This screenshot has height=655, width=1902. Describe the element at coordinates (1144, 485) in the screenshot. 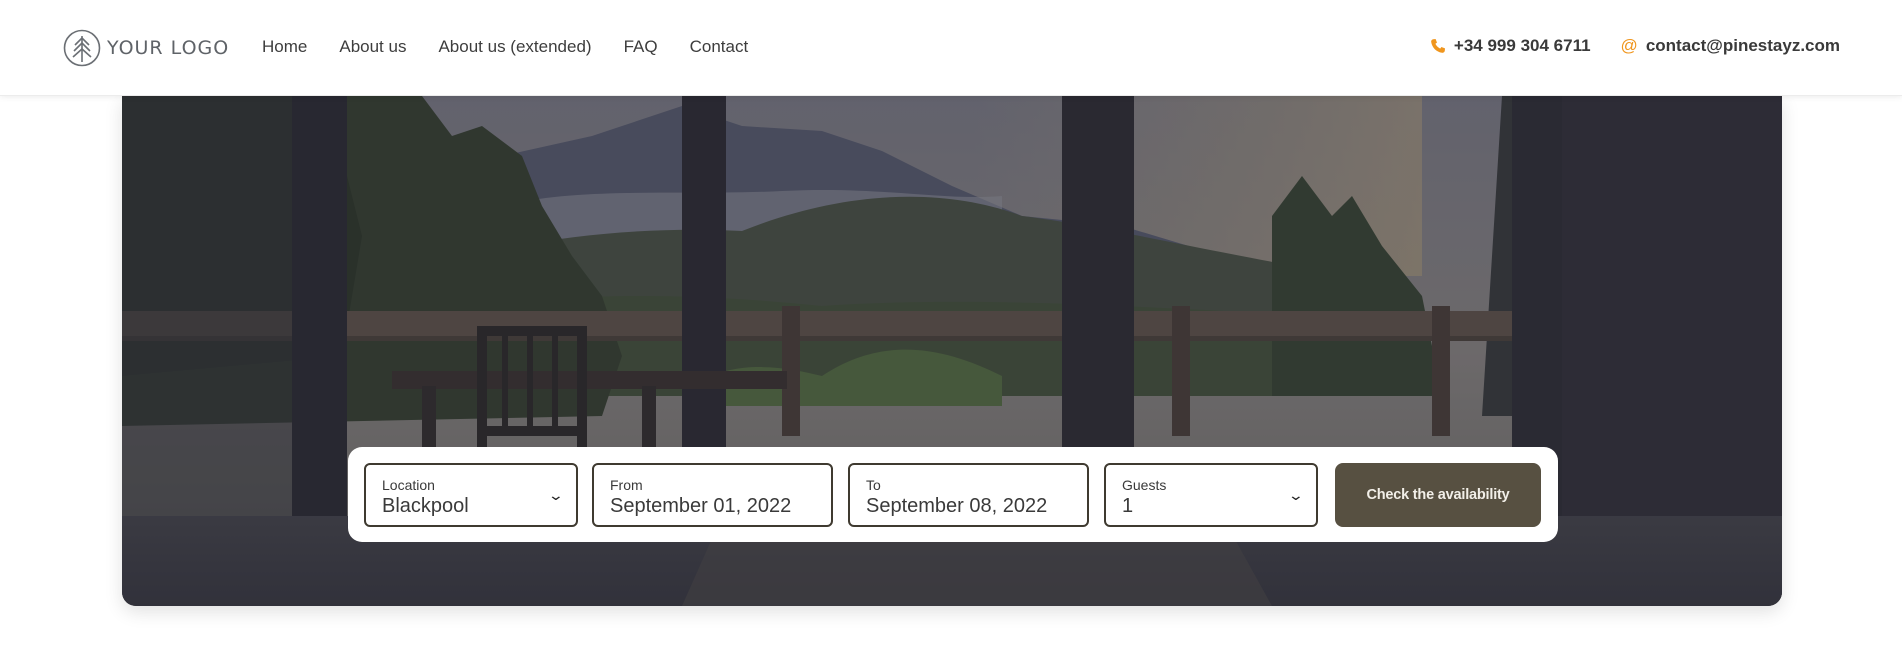

I see `guests-label: Guests` at that location.